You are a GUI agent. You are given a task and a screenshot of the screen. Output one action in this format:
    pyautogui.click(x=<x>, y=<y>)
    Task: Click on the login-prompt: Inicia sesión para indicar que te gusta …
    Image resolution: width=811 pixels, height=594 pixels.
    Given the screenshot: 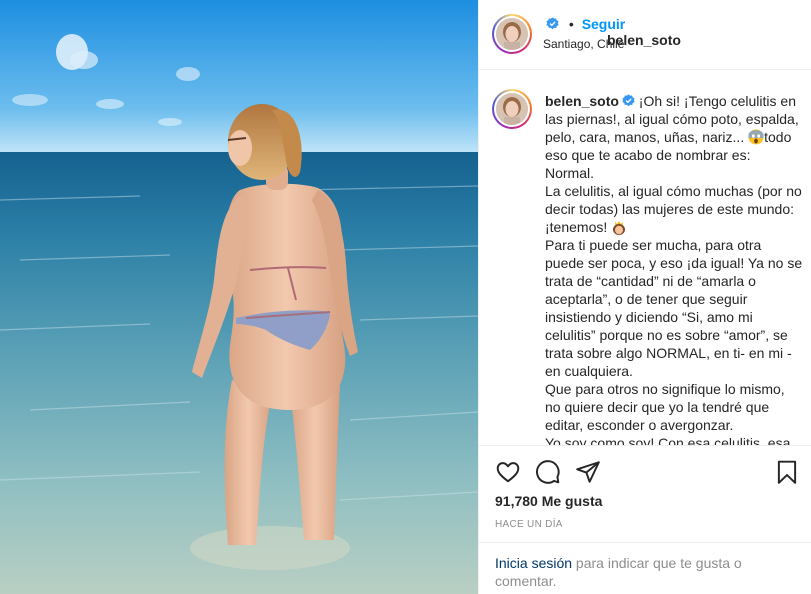 What is the action you would take?
    pyautogui.click(x=645, y=568)
    